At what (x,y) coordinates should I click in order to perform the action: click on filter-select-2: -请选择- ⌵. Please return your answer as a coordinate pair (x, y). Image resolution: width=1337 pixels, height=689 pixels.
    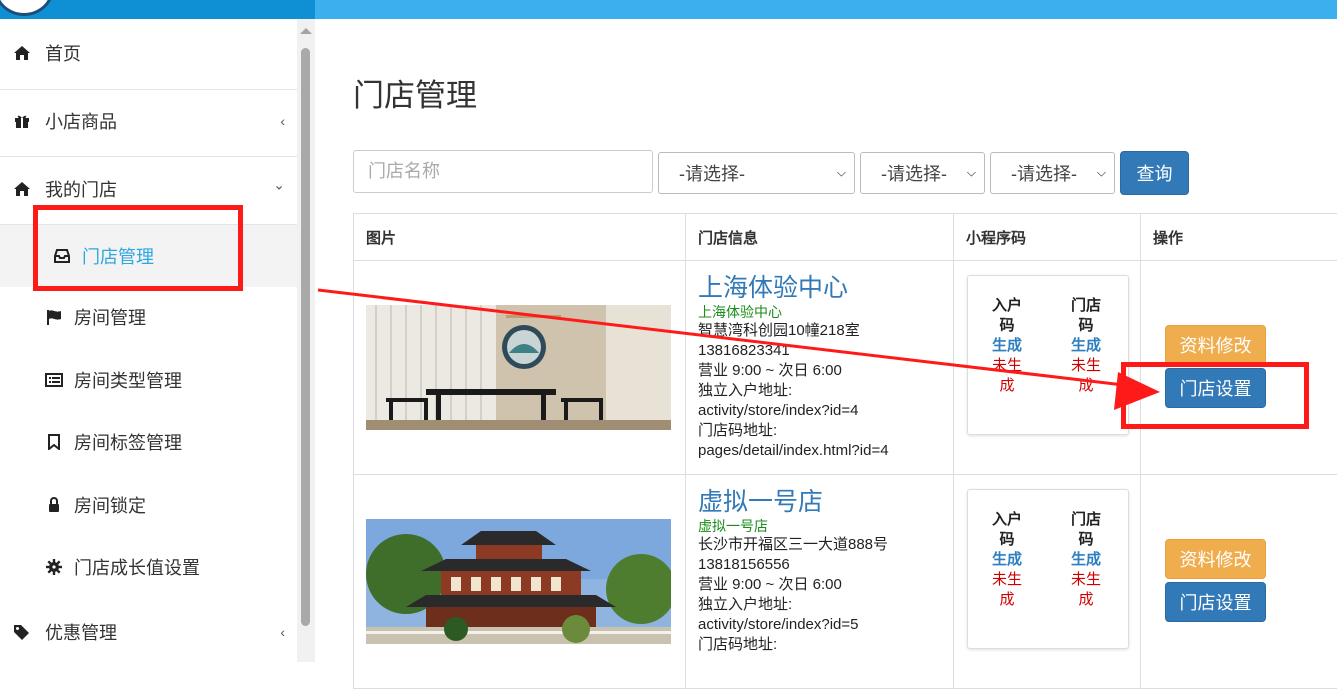
    Looking at the image, I should click on (922, 173).